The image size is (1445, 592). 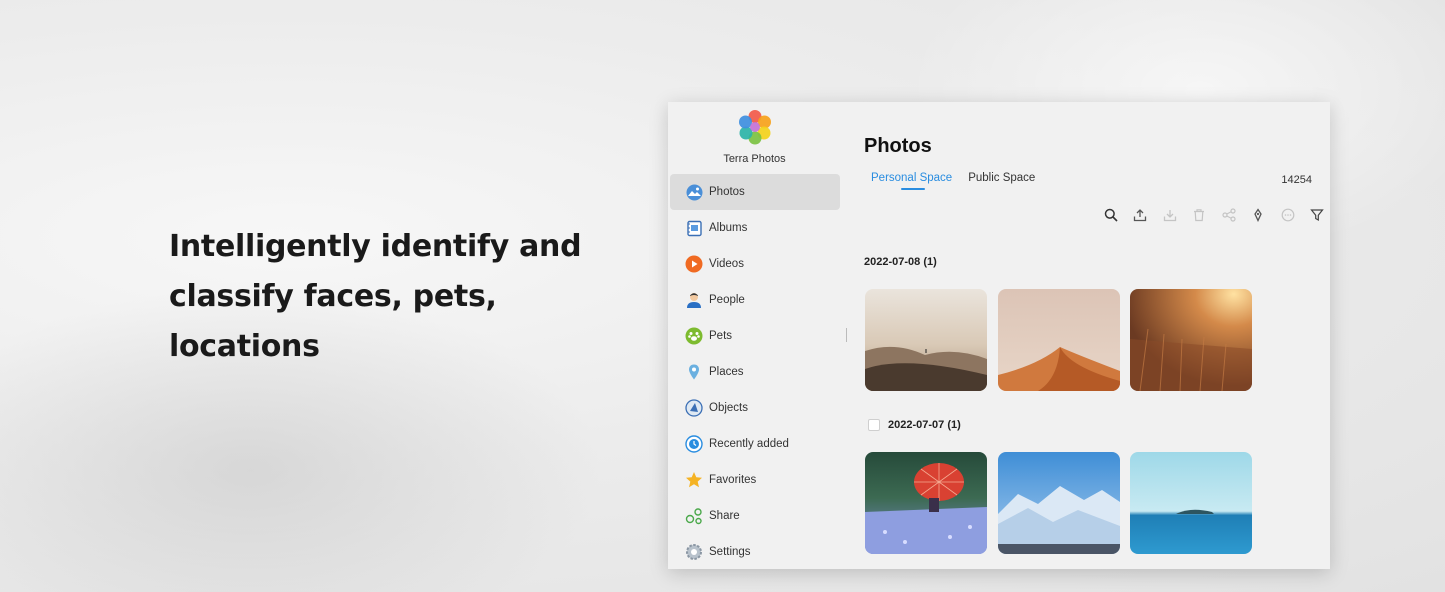 I want to click on places-icon, so click(x=694, y=372).